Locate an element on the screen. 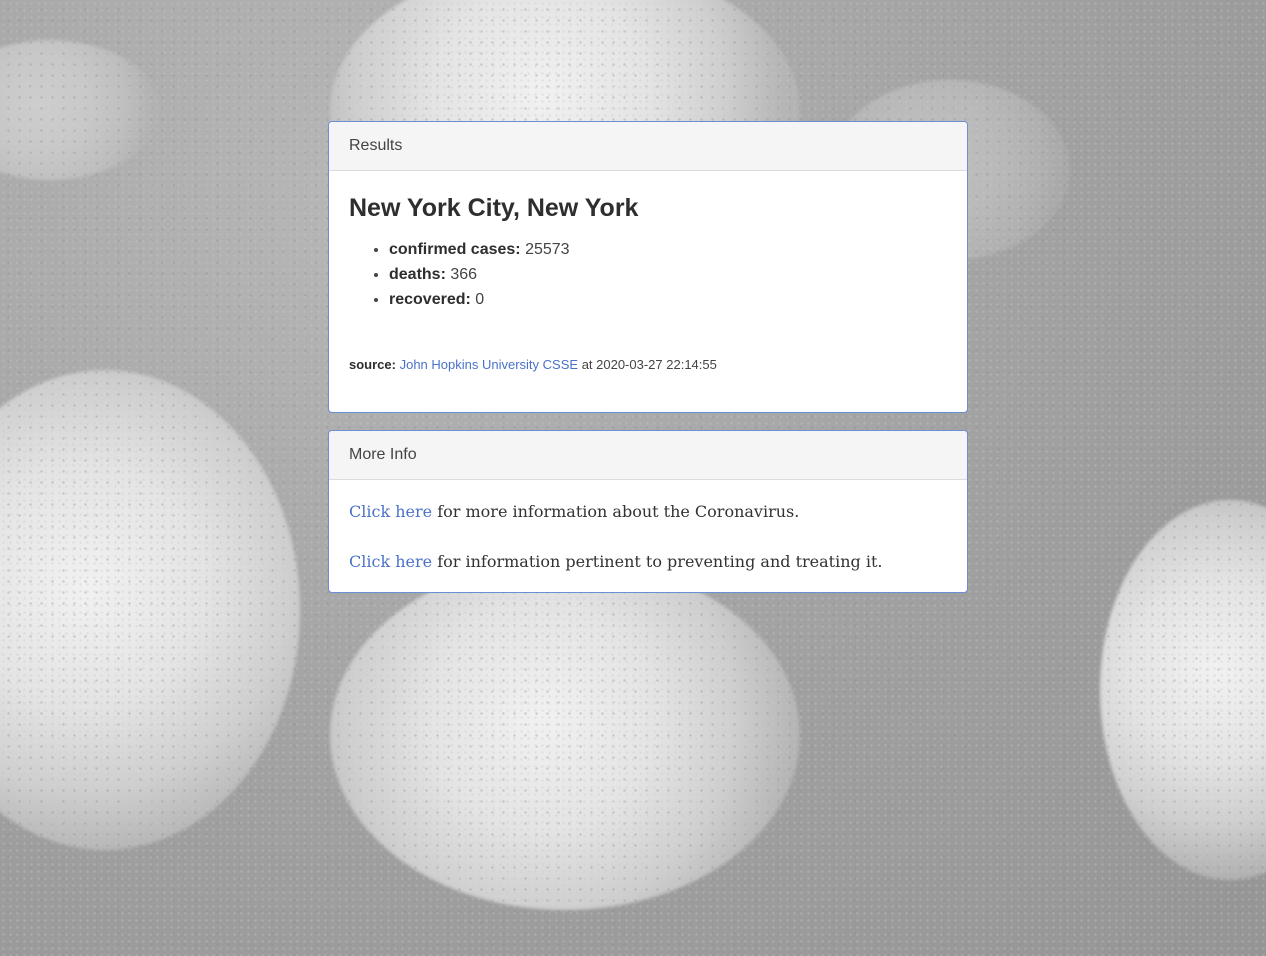  source-label: source: is located at coordinates (372, 364).